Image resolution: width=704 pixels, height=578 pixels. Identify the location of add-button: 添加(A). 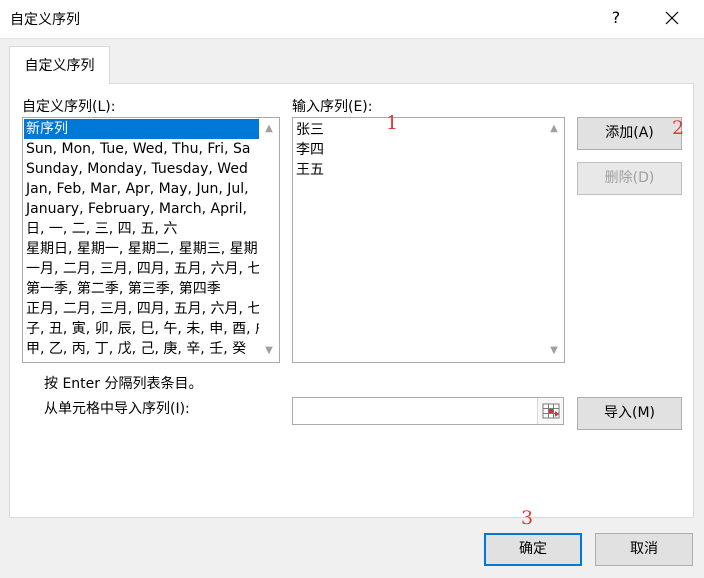
(629, 133).